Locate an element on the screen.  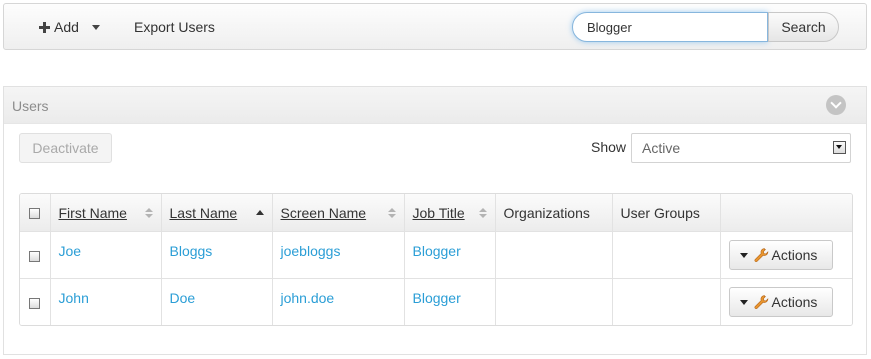
select-all-checkbox is located at coordinates (35, 214).